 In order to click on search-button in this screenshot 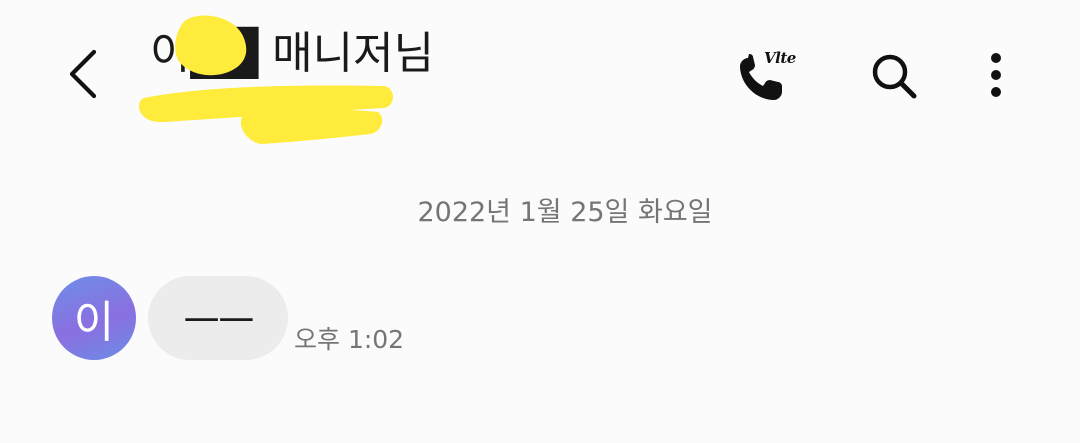, I will do `click(894, 76)`.